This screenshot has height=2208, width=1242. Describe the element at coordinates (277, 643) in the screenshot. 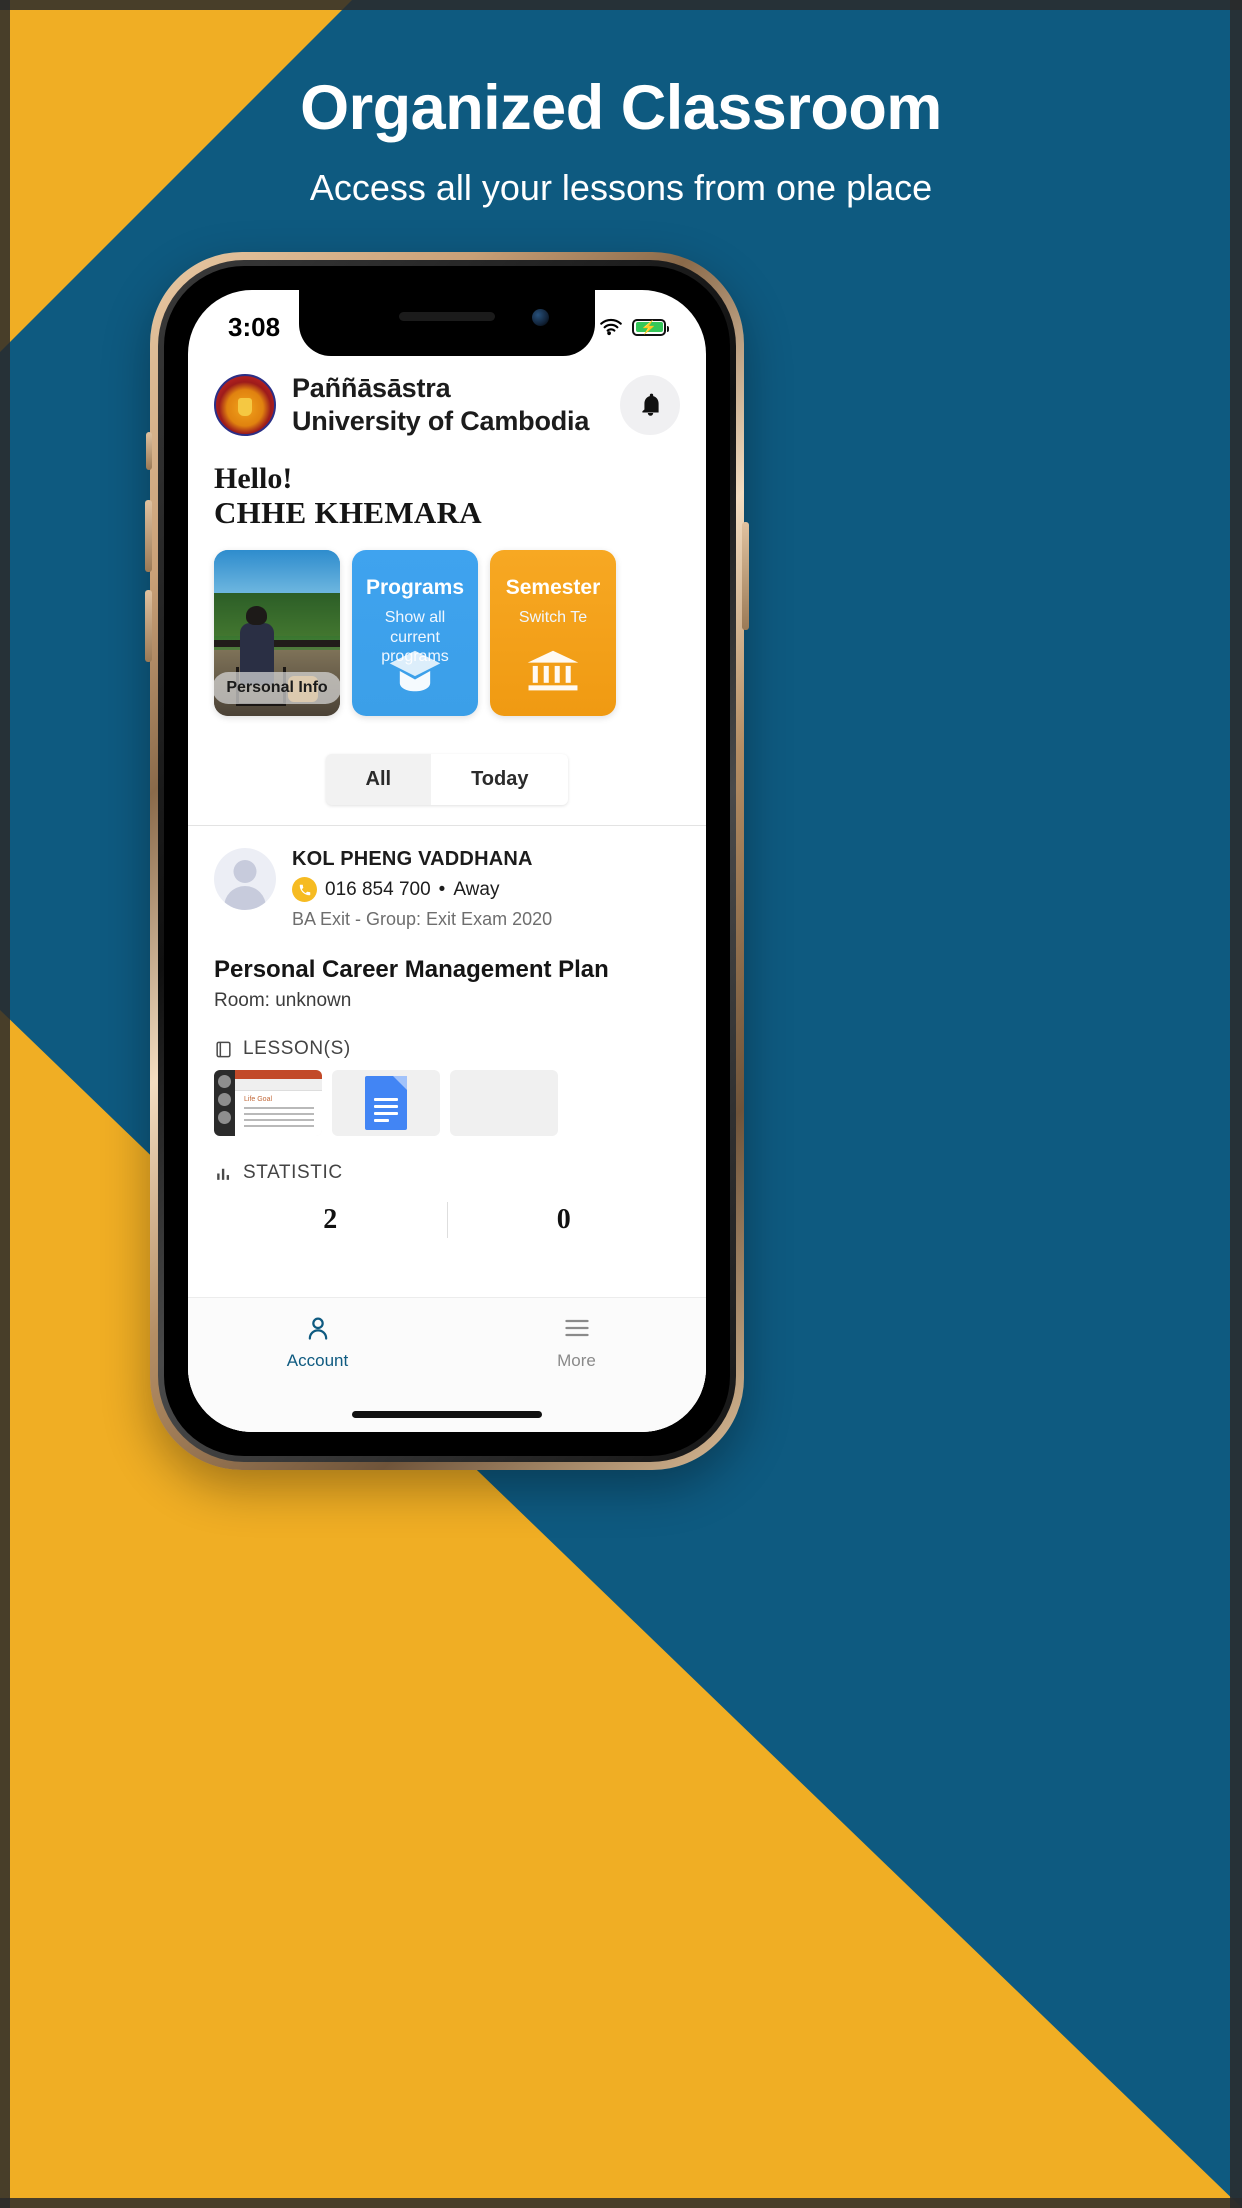

I see `photo-railing` at that location.